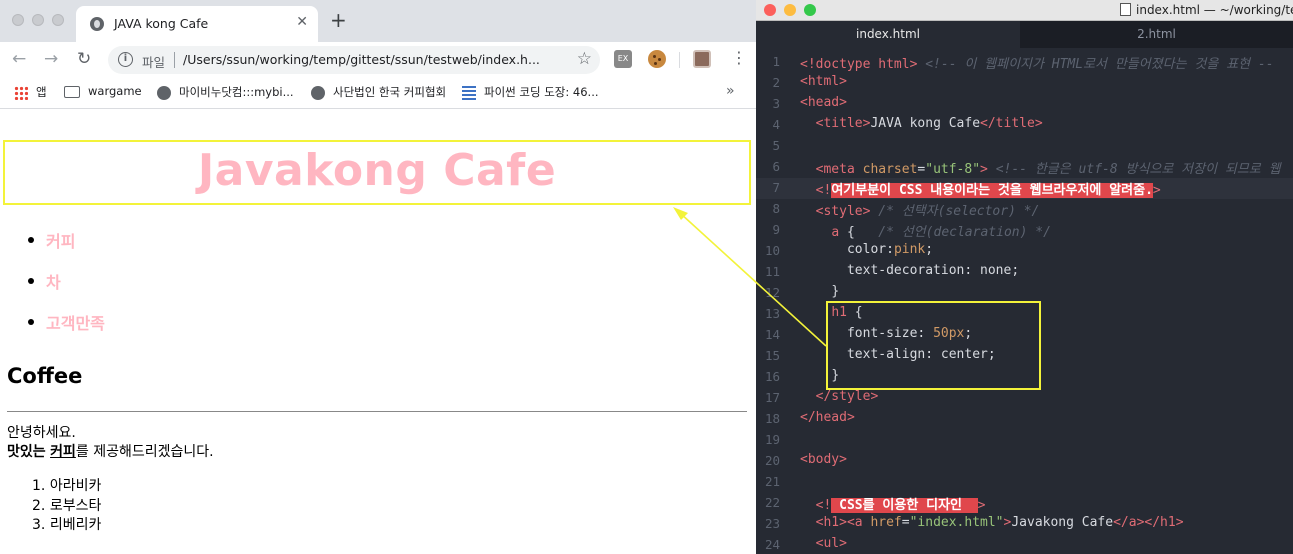  Describe the element at coordinates (161, 23) in the screenshot. I see `tab-title: JAVA kong Cafe` at that location.